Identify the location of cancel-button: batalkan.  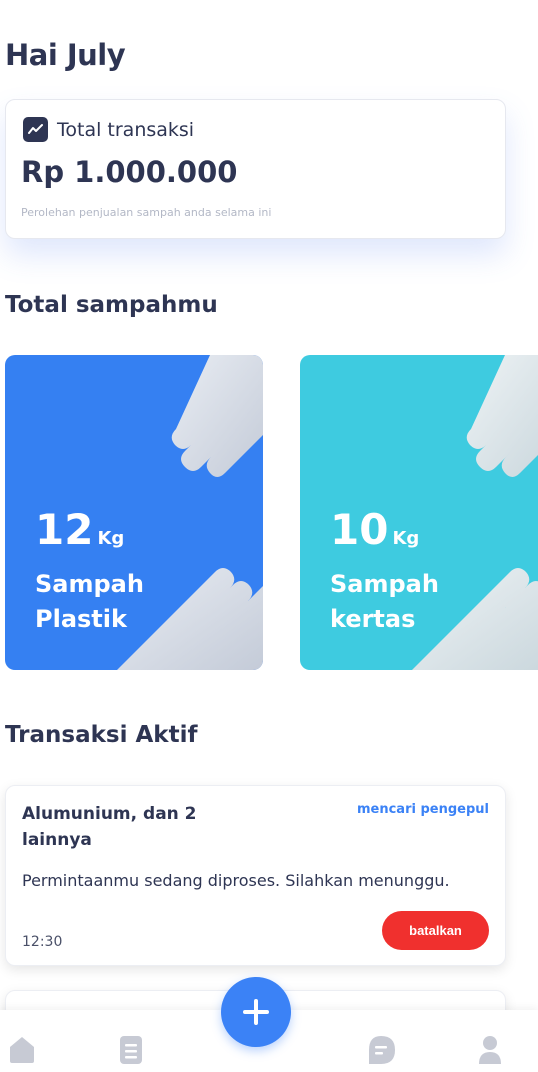
(435, 930).